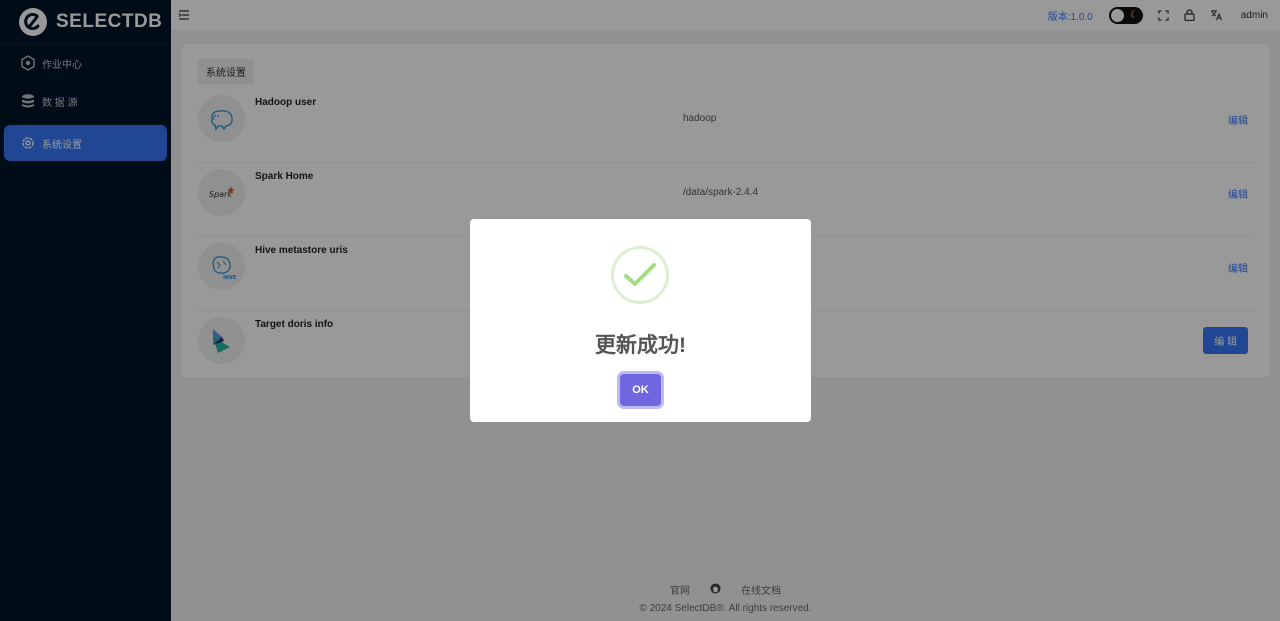  What do you see at coordinates (640, 320) in the screenshot?
I see `success-dialog: 更新成功! OK` at bounding box center [640, 320].